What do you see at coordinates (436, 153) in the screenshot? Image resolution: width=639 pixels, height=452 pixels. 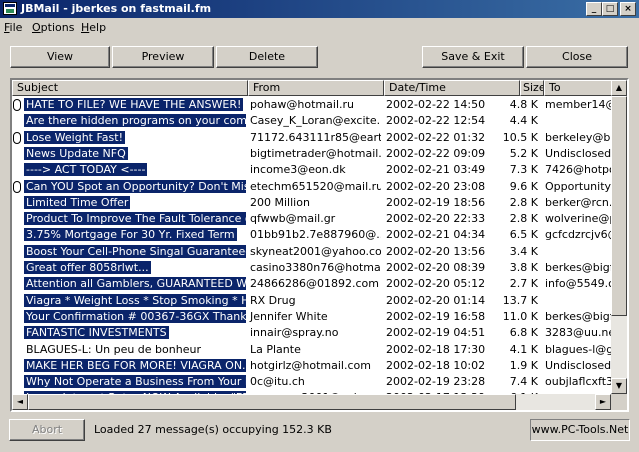 I see `date-cell: 2002-02-22 09:09:11` at bounding box center [436, 153].